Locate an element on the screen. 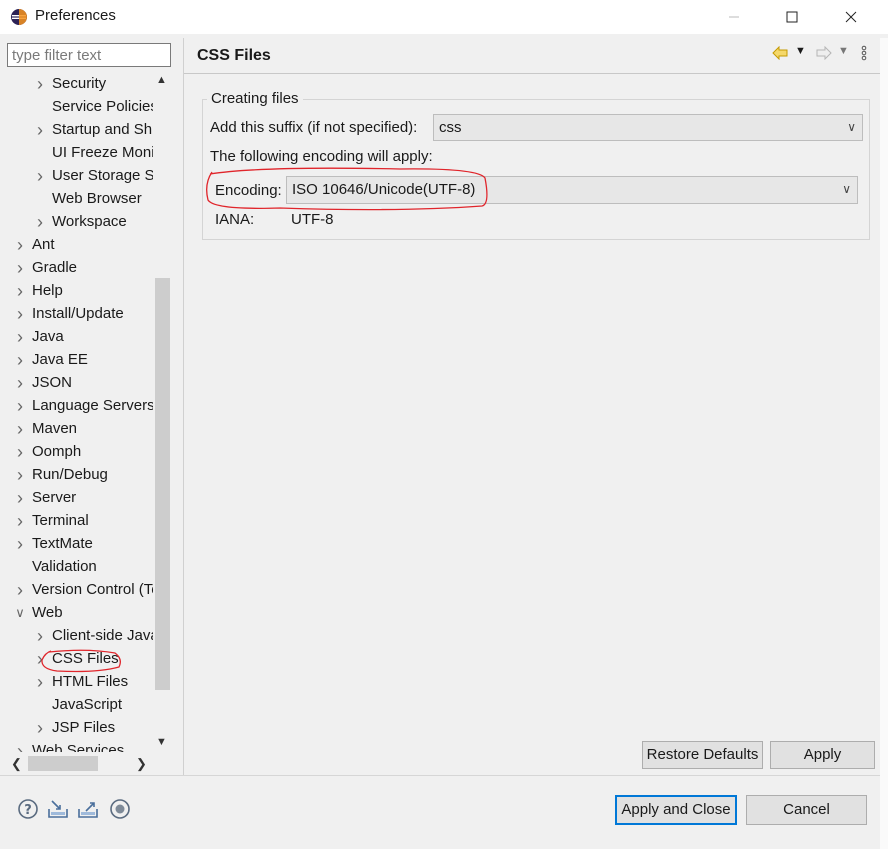 Image resolution: width=888 pixels, height=849 pixels. tree-item: Startup and Shutdown is located at coordinates (102, 130).